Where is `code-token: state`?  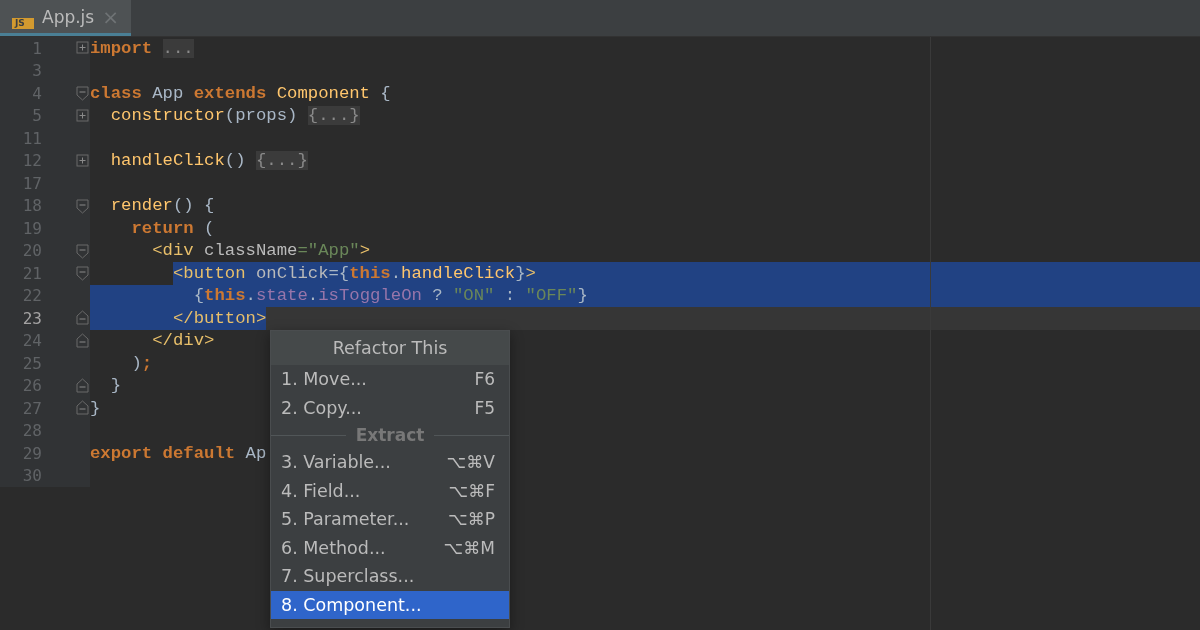 code-token: state is located at coordinates (281, 296).